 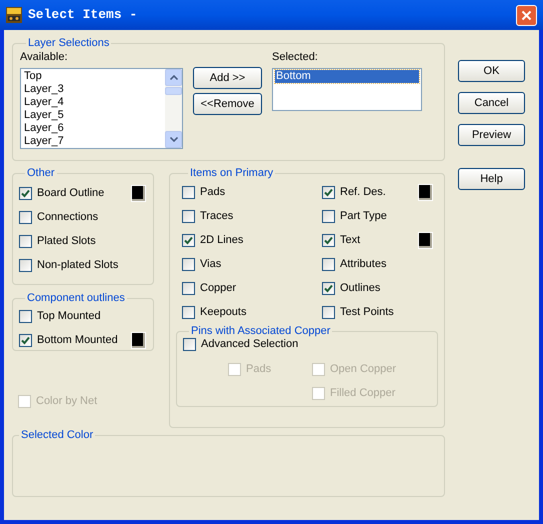 I want to click on checkbox: Attributes, so click(x=354, y=264).